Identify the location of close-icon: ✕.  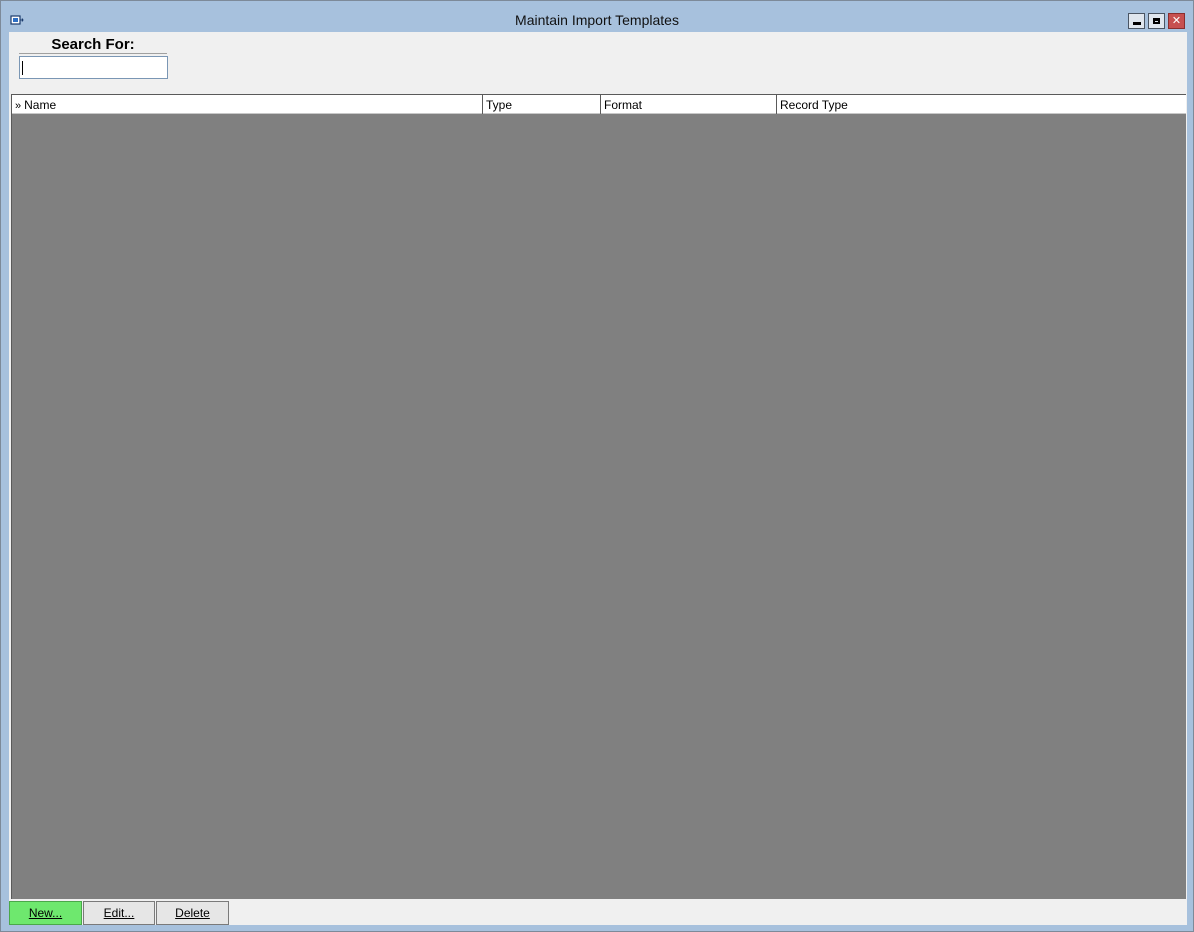
(1176, 20).